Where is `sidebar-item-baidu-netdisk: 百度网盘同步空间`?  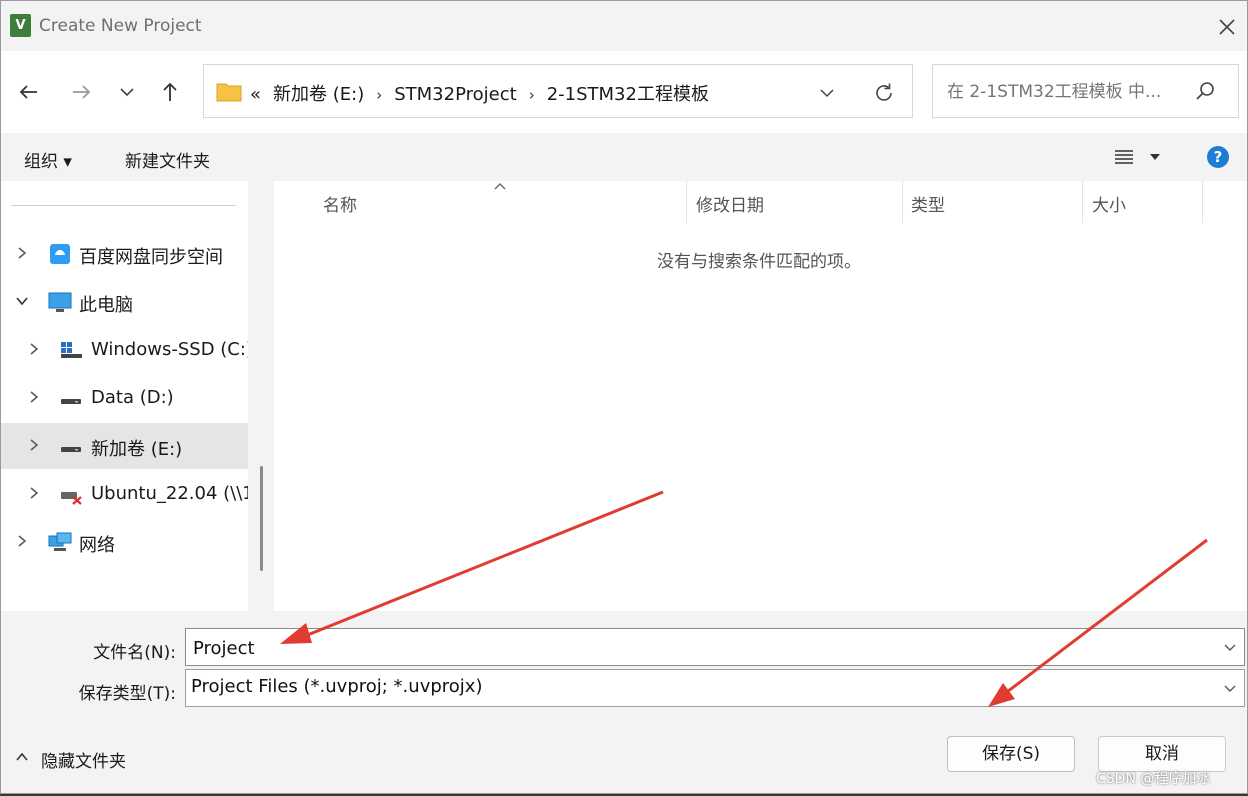 sidebar-item-baidu-netdisk: 百度网盘同步空间 is located at coordinates (124, 254).